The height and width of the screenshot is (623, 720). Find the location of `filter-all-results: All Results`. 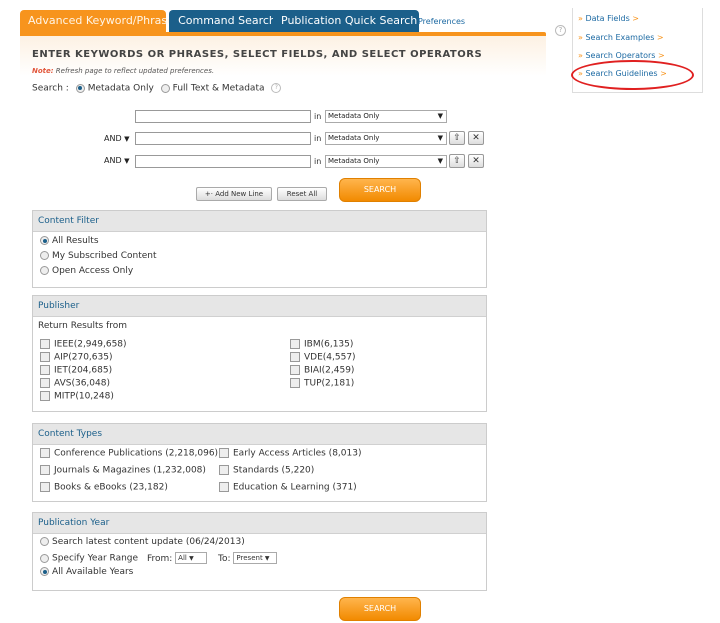

filter-all-results: All Results is located at coordinates (69, 241).